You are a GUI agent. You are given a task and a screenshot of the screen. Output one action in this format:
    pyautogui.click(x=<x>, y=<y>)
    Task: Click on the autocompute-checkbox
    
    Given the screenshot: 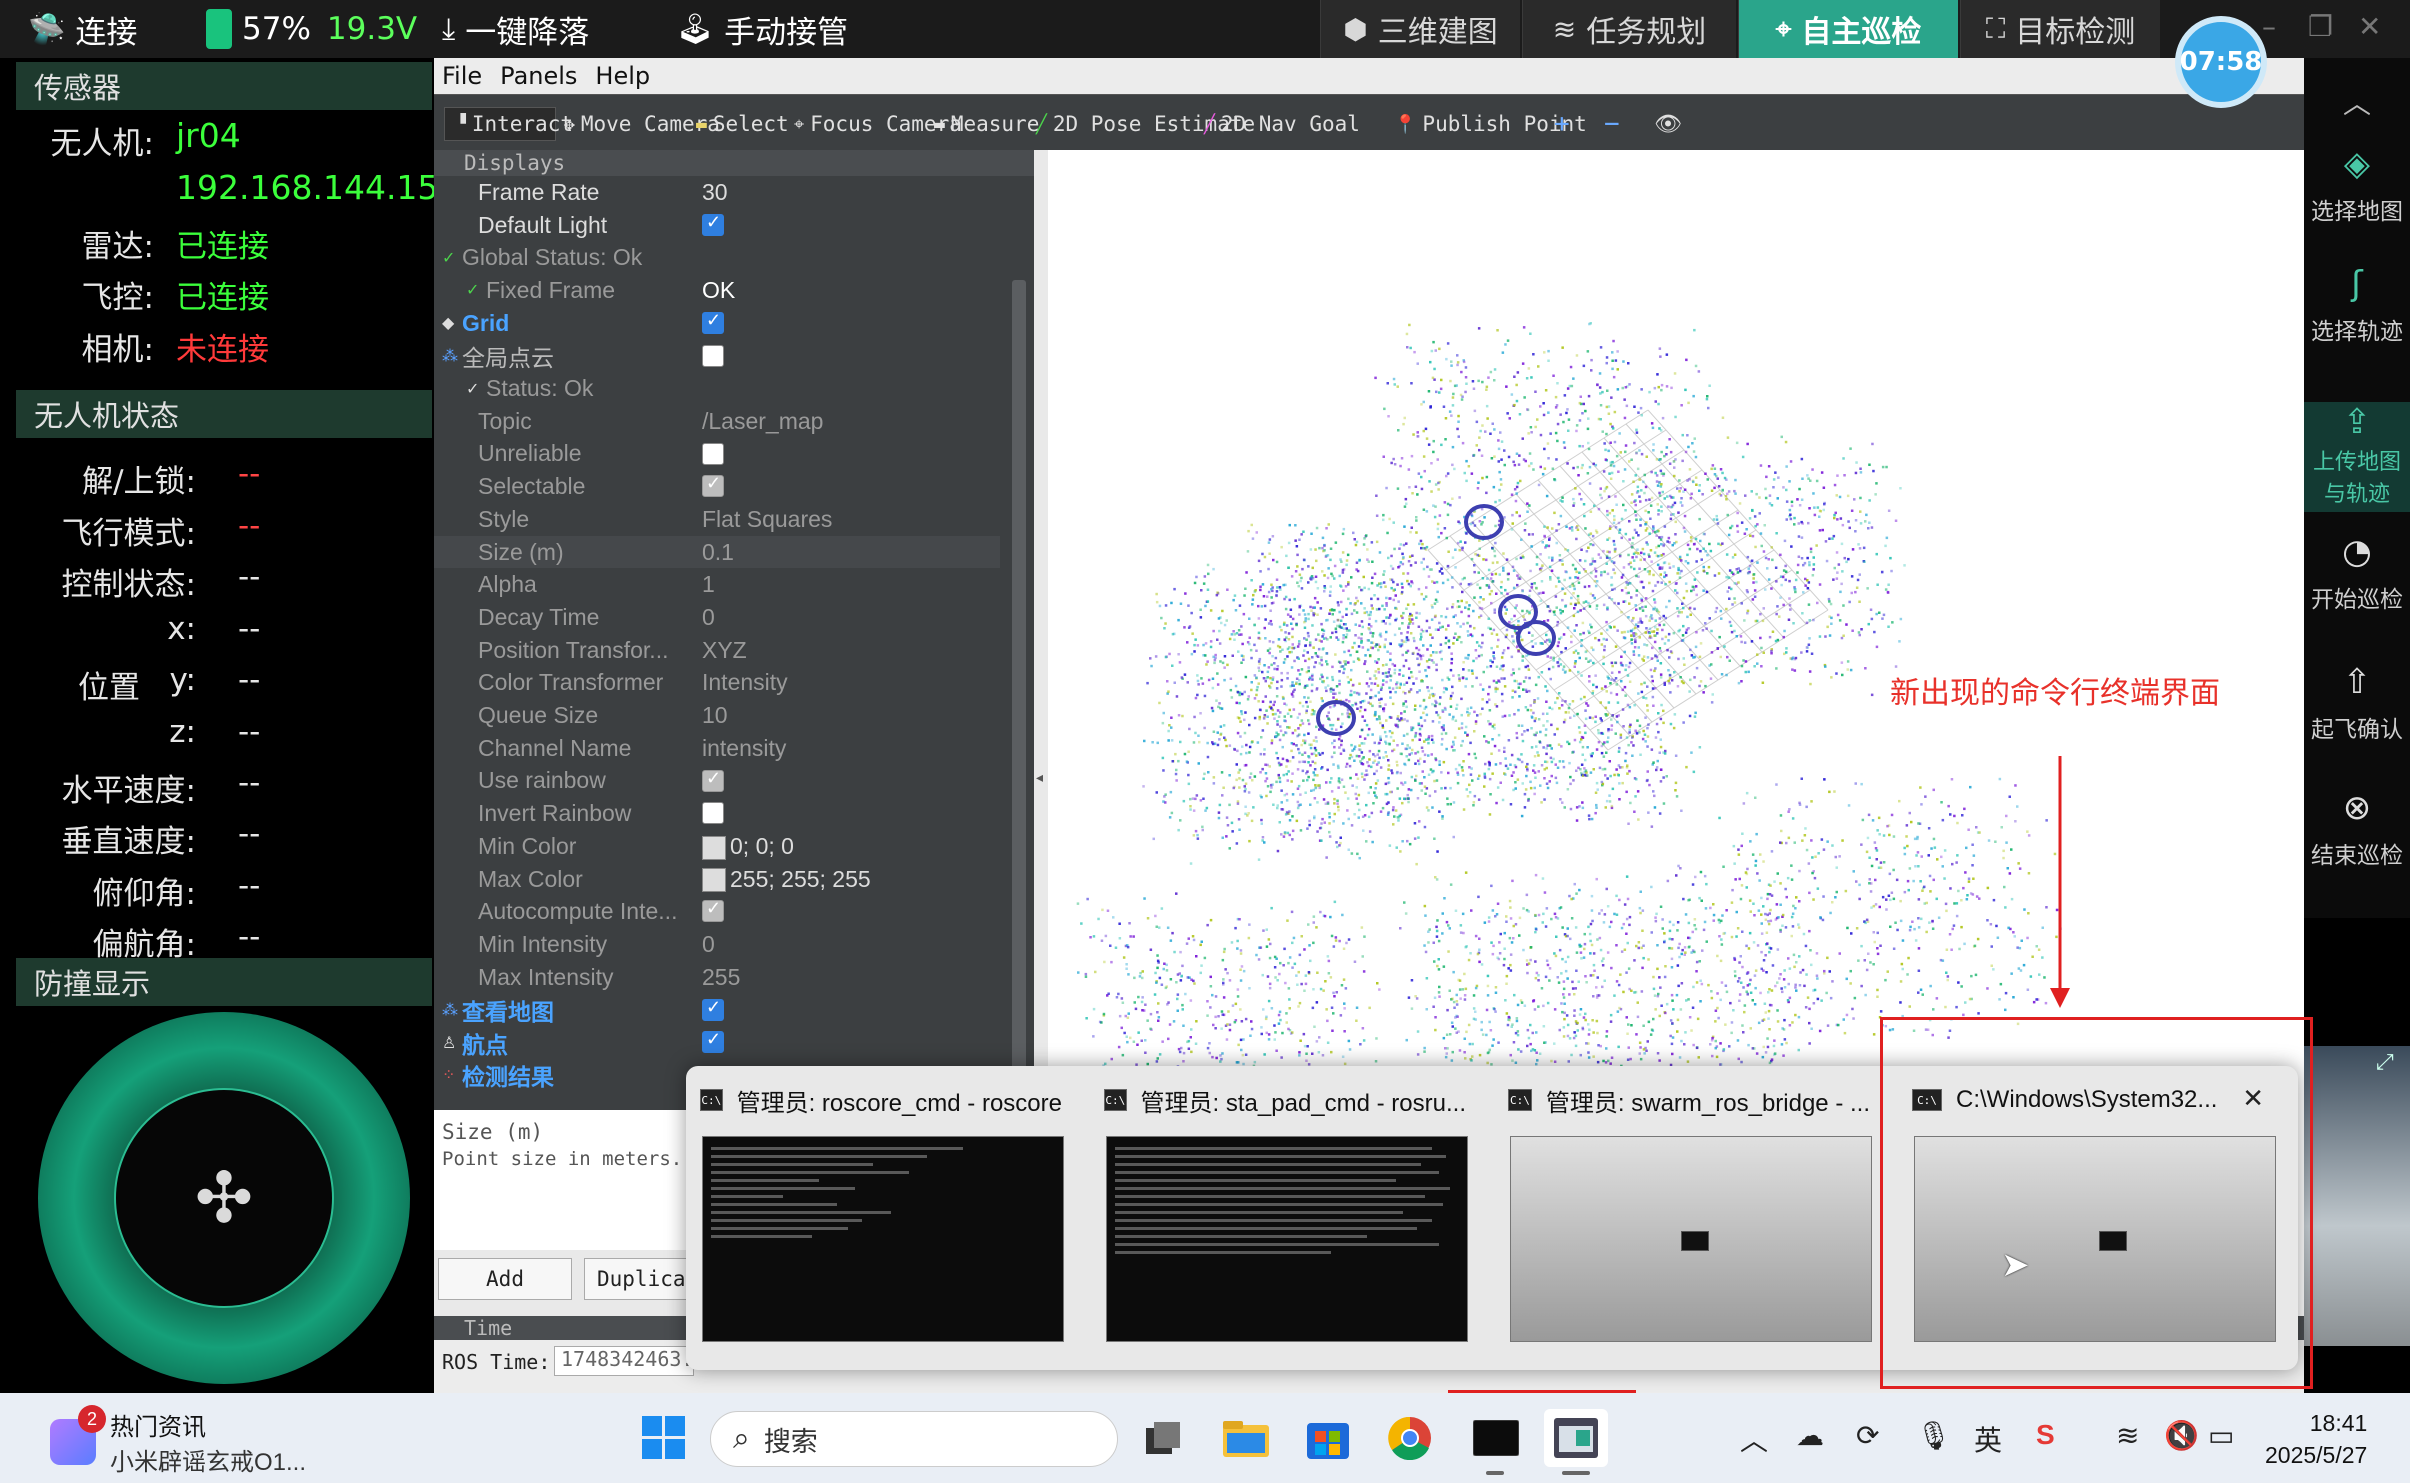 What is the action you would take?
    pyautogui.click(x=713, y=910)
    